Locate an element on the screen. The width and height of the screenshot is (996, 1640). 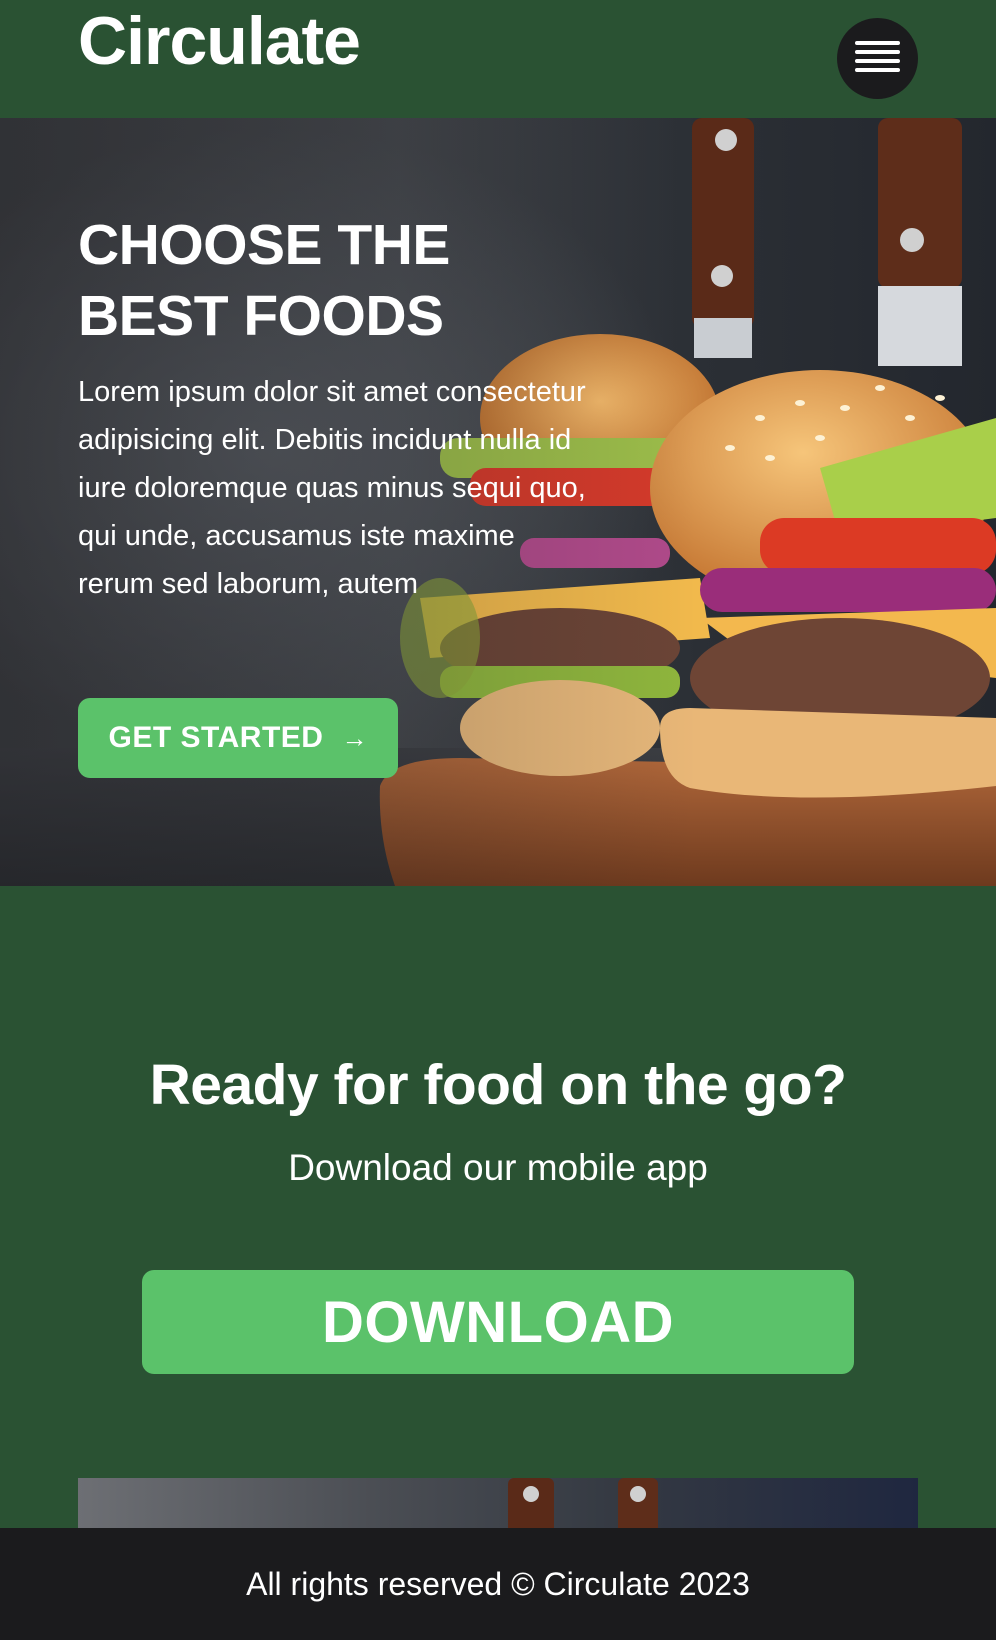
menu-button is located at coordinates (877, 58).